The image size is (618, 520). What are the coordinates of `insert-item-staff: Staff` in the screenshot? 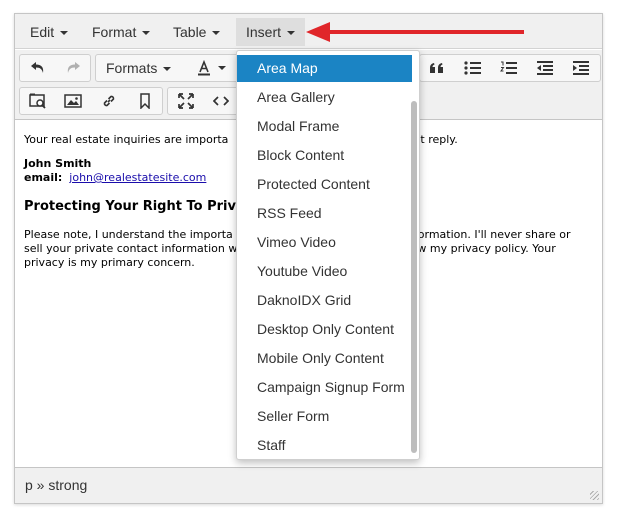 It's located at (324, 445).